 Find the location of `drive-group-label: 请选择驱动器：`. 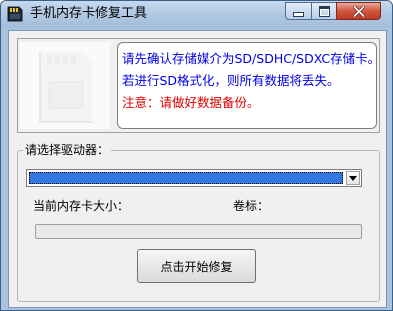

drive-group-label: 请选择驱动器： is located at coordinates (67, 150).